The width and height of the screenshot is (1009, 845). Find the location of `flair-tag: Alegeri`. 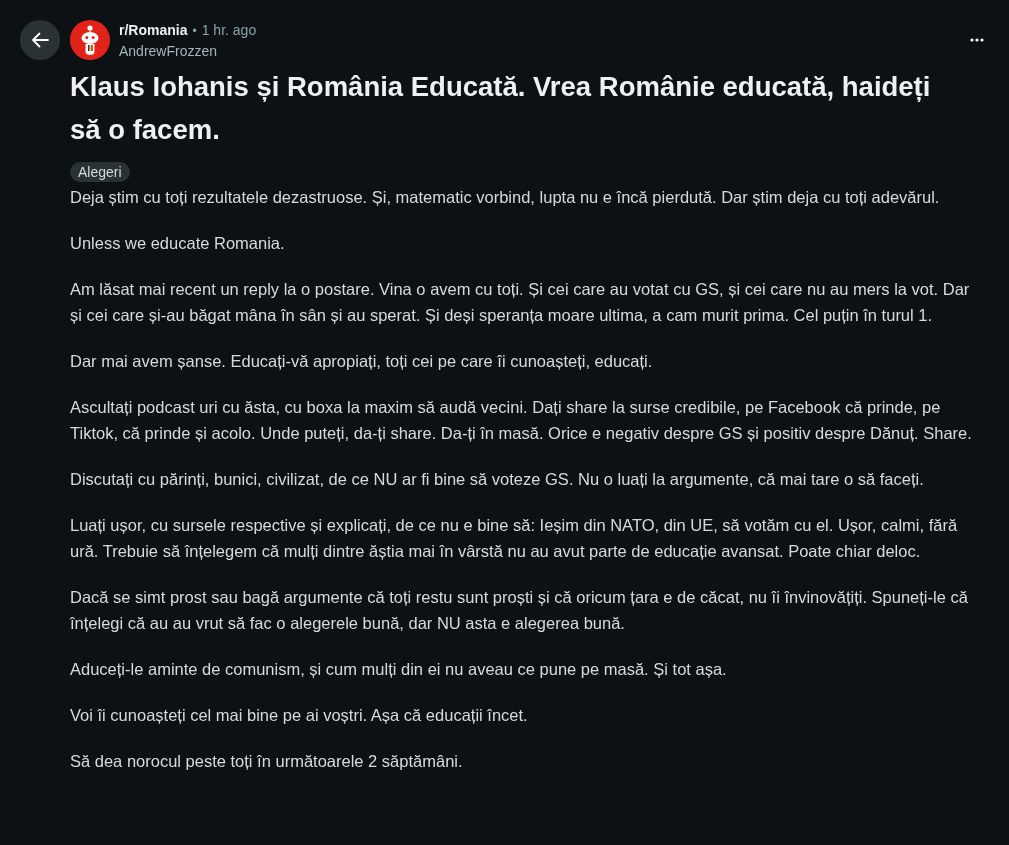

flair-tag: Alegeri is located at coordinates (100, 172).